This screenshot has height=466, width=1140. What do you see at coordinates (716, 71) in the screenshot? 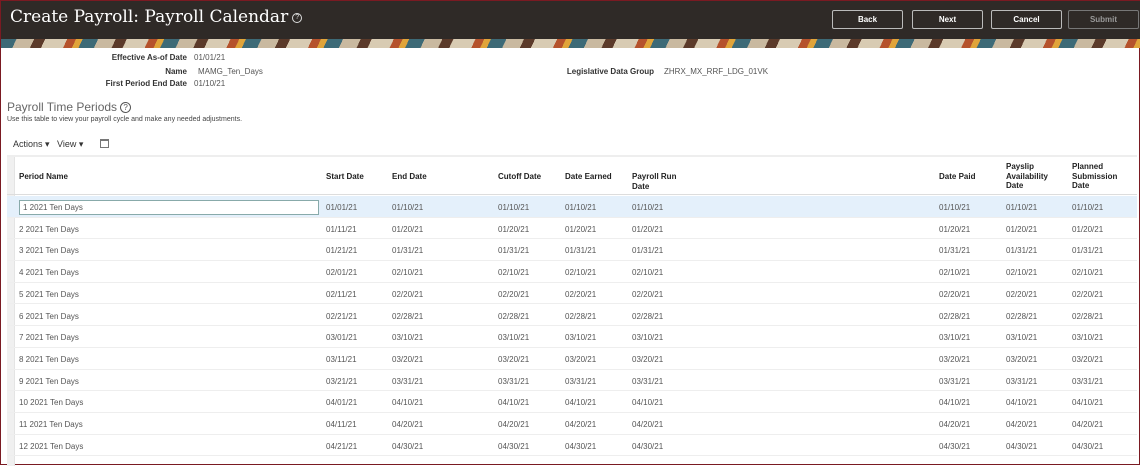
I see `ldg-value: ZHRX_MX_RRF_LDG_01VK` at bounding box center [716, 71].